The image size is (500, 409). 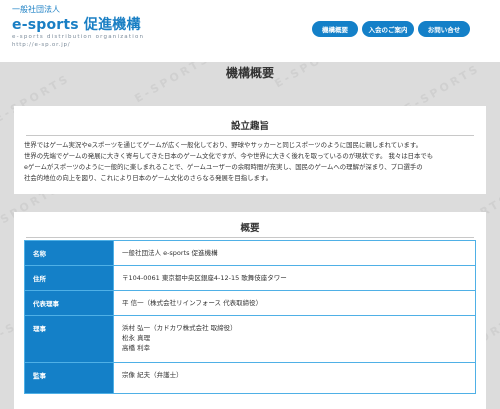 What do you see at coordinates (136, 338) in the screenshot?
I see `director-name: 松永 真理` at bounding box center [136, 338].